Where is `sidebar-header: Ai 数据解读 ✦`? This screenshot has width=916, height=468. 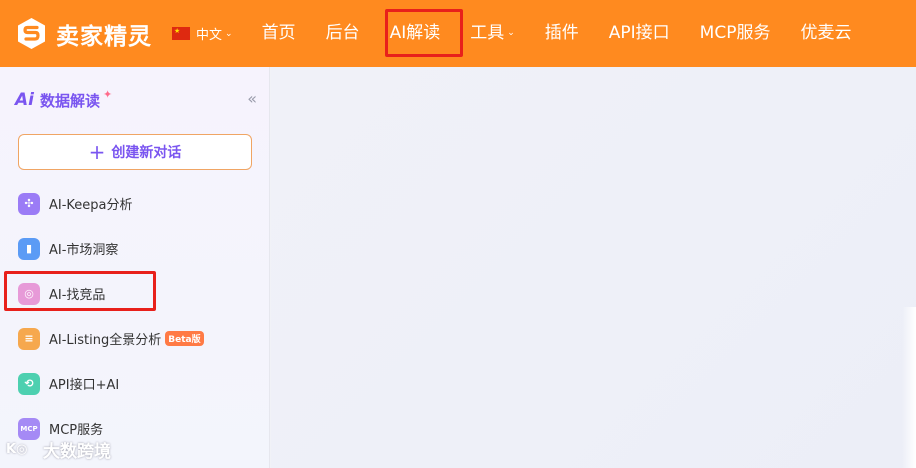
sidebar-header: Ai 数据解读 ✦ is located at coordinates (134, 100).